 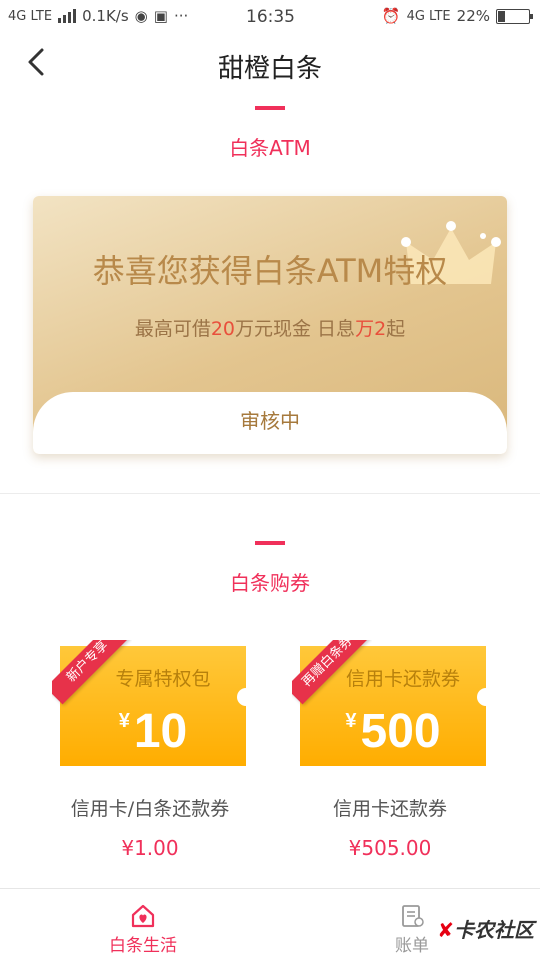 What do you see at coordinates (30, 16) in the screenshot?
I see `network-label: 4G LTE` at bounding box center [30, 16].